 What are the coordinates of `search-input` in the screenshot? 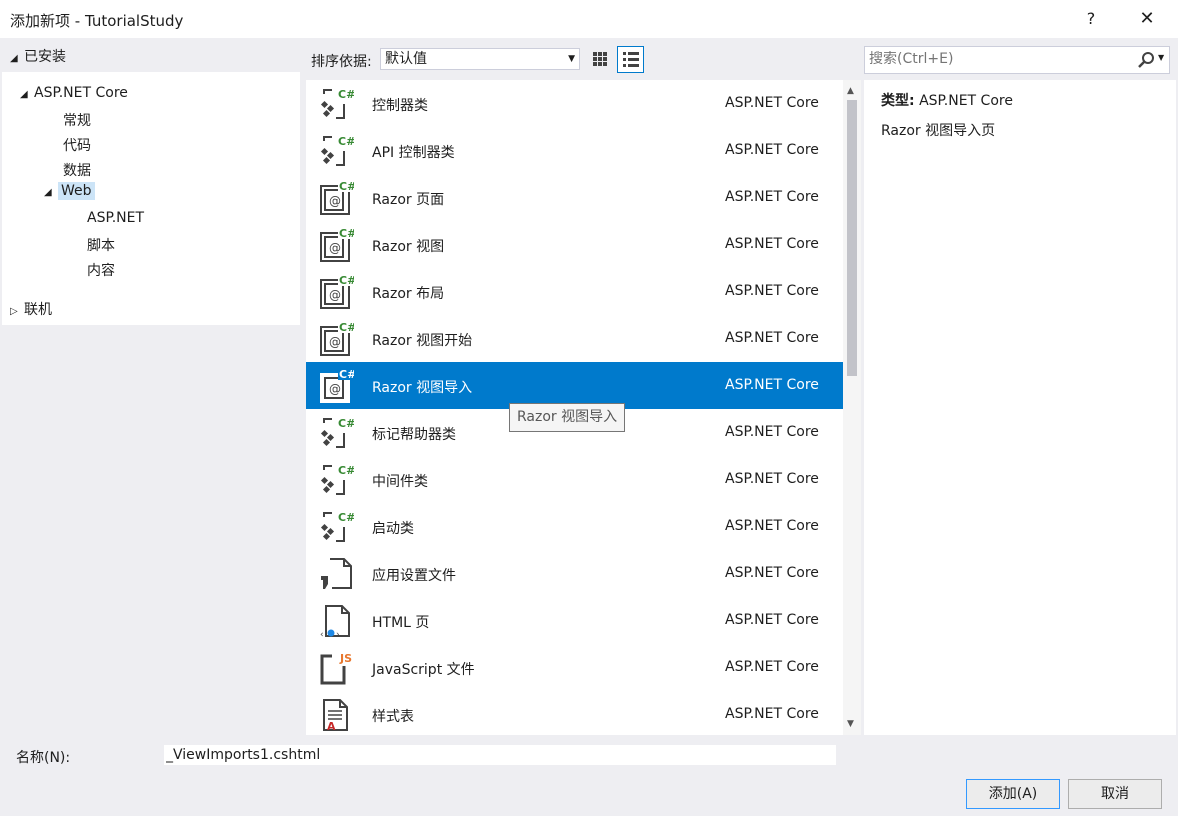 It's located at (999, 59).